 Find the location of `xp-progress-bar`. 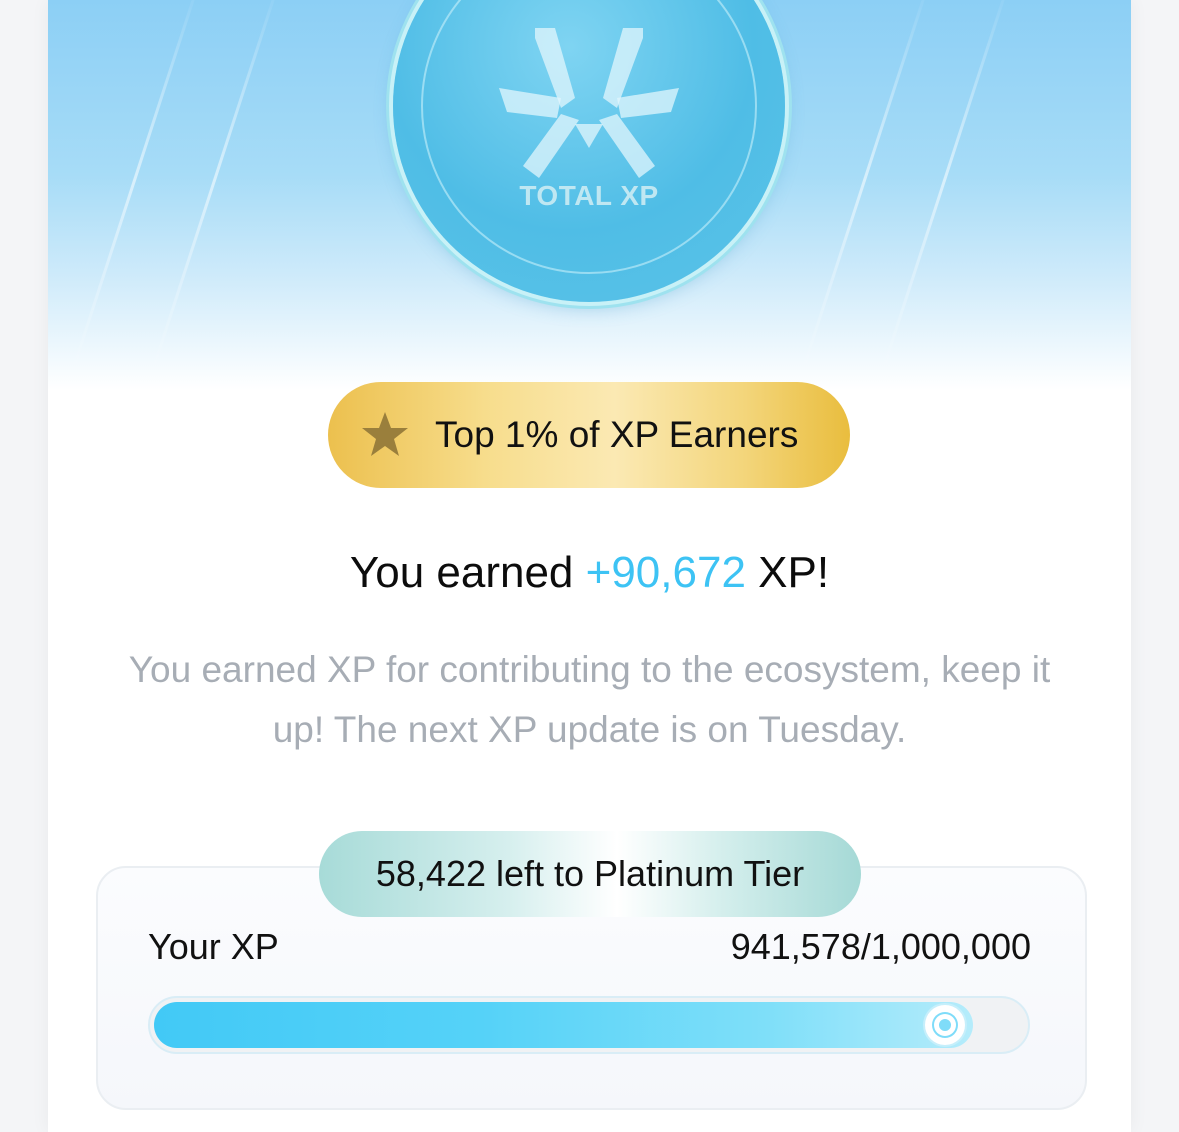

xp-progress-bar is located at coordinates (589, 1025).